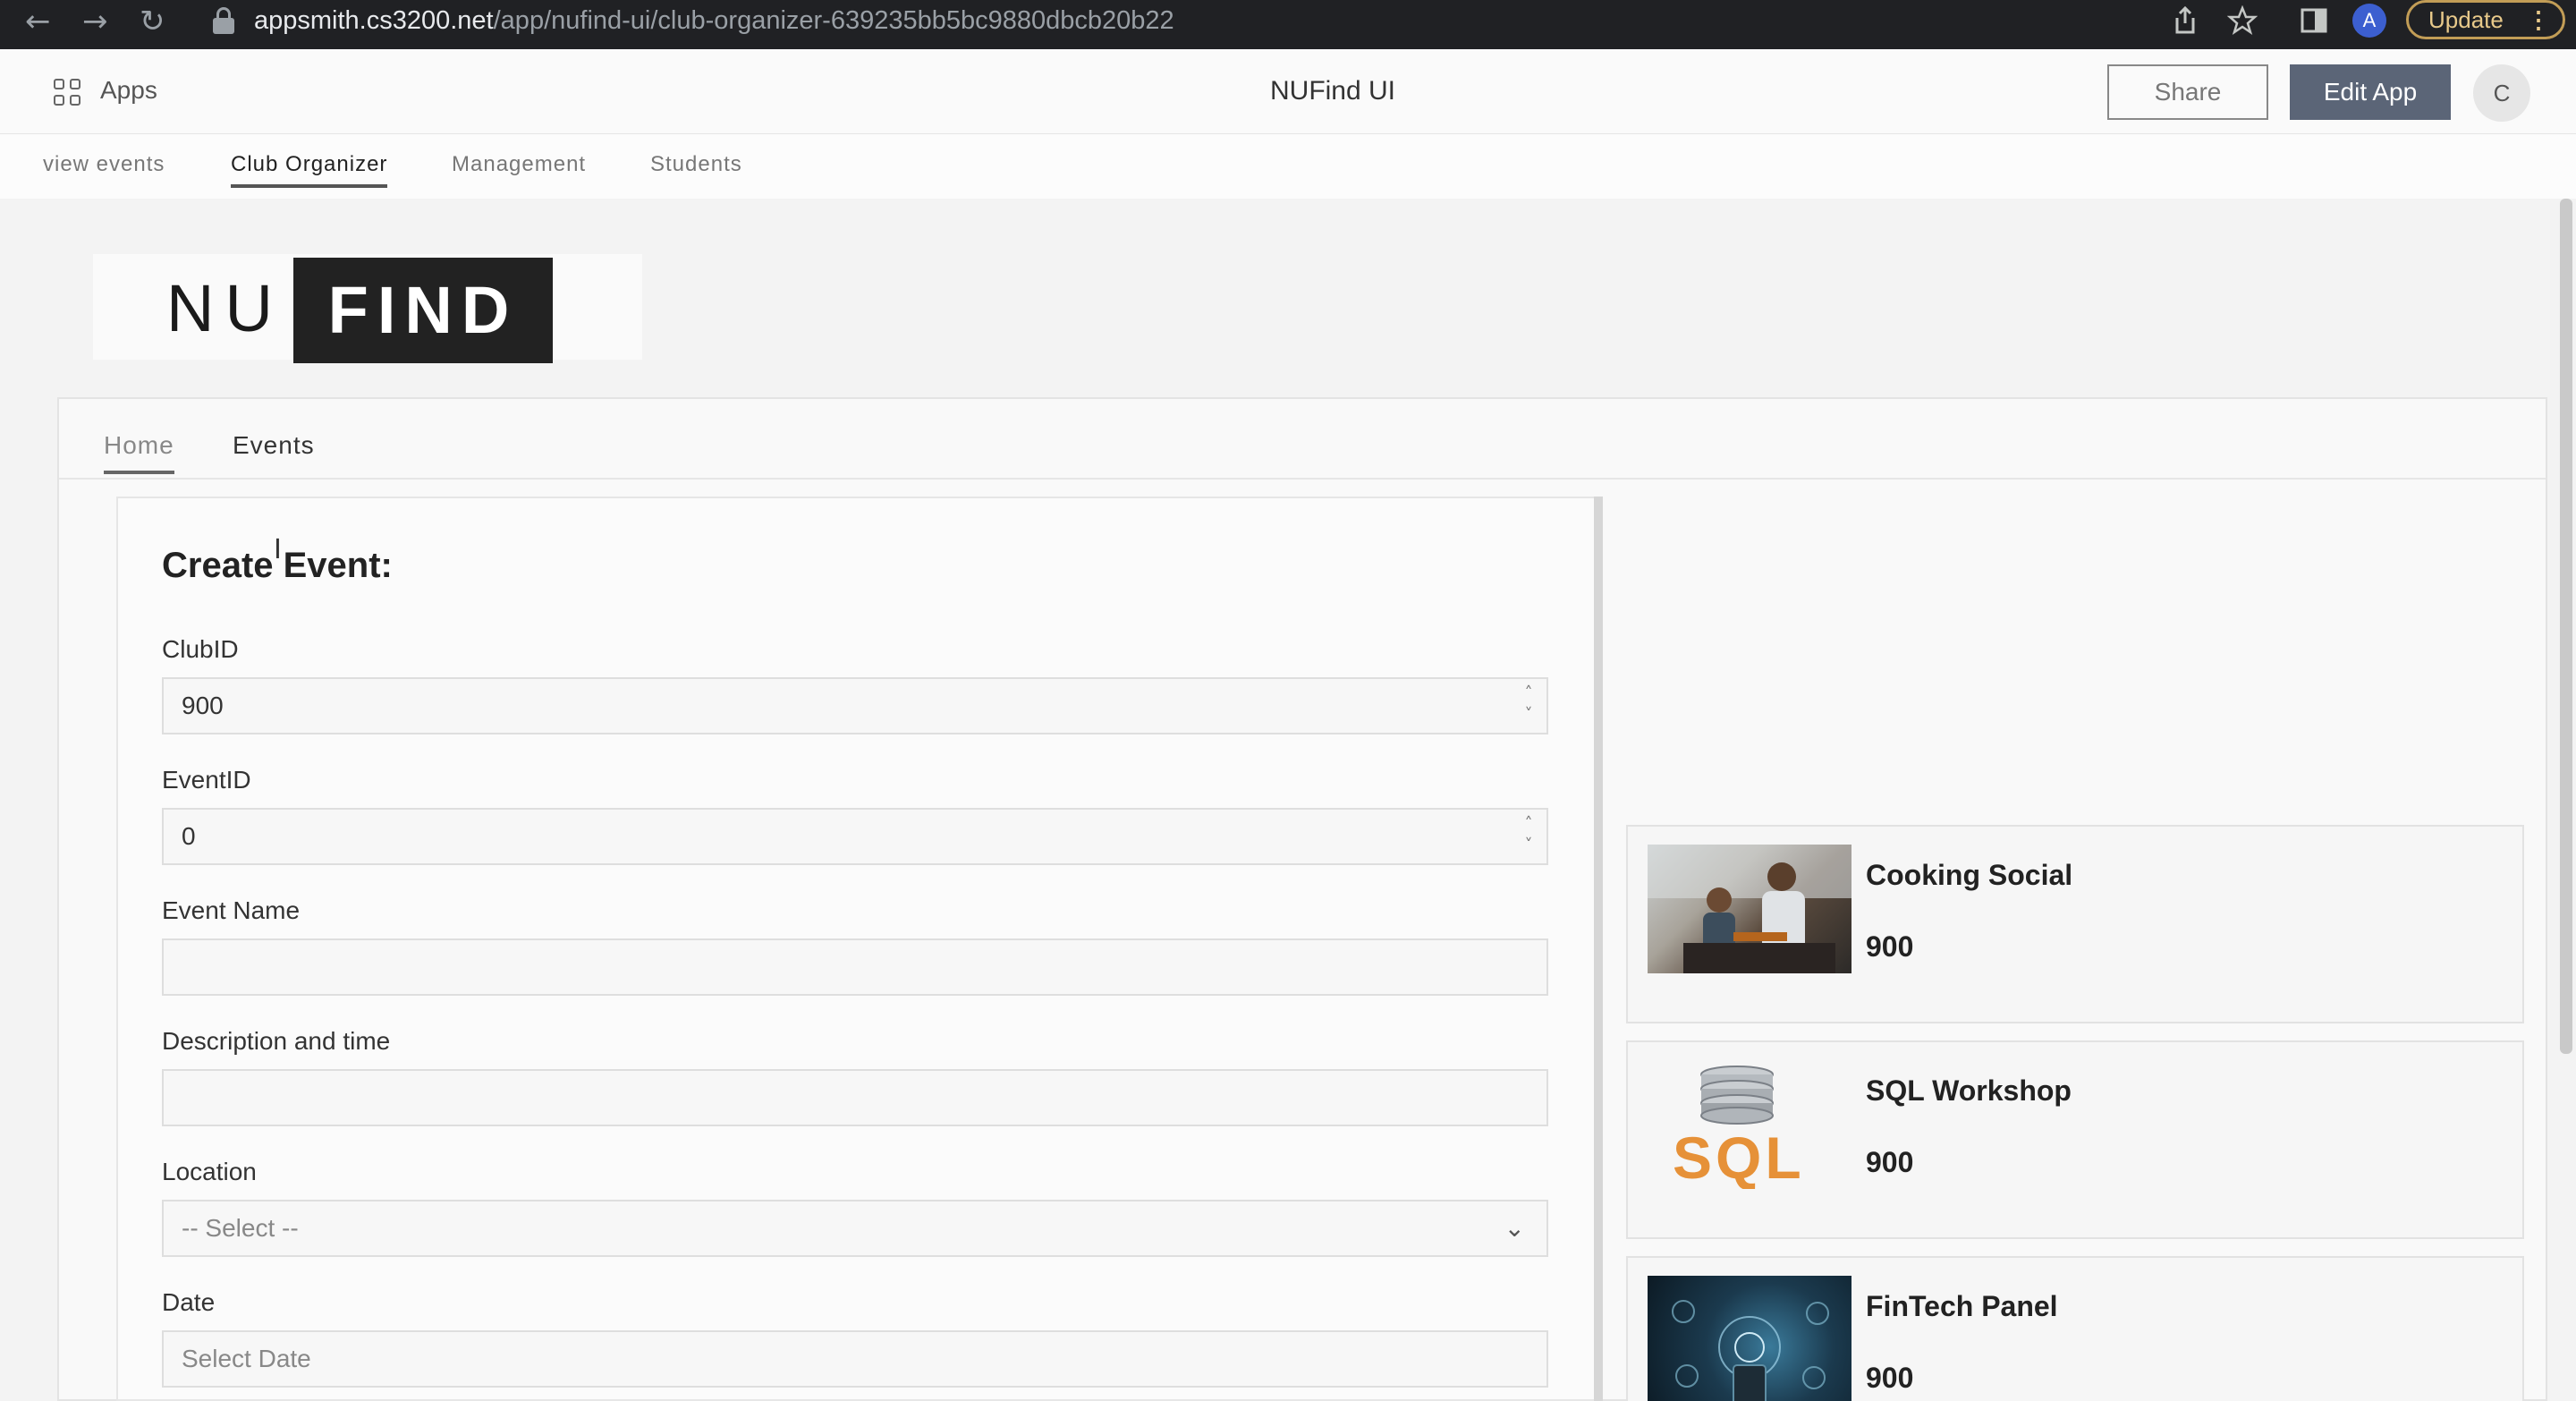  Describe the element at coordinates (276, 1041) in the screenshot. I see `description-label: Description and time` at that location.